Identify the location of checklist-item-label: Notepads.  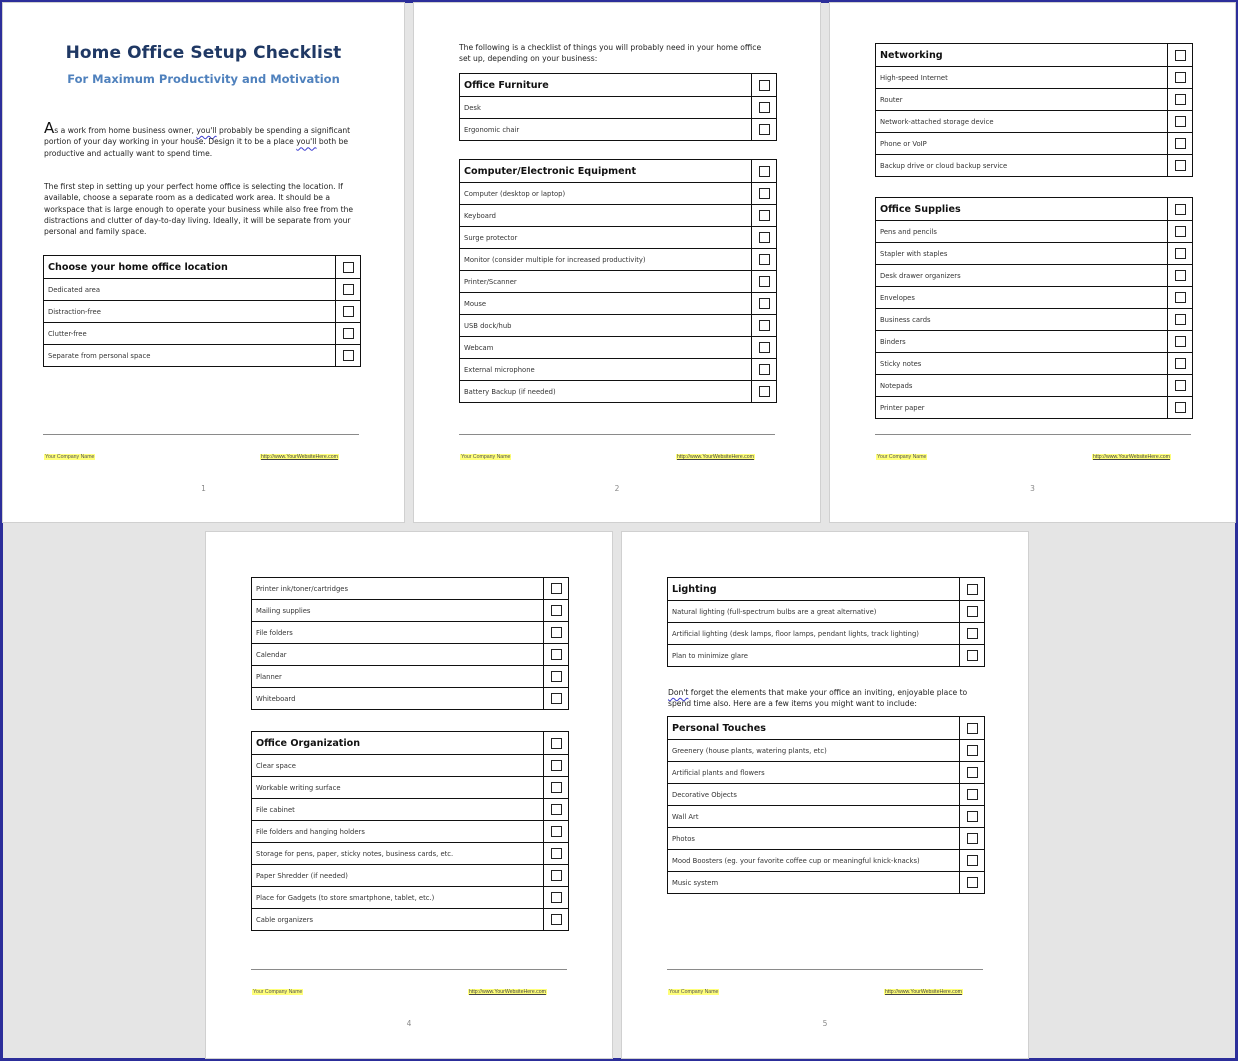
(1021, 385).